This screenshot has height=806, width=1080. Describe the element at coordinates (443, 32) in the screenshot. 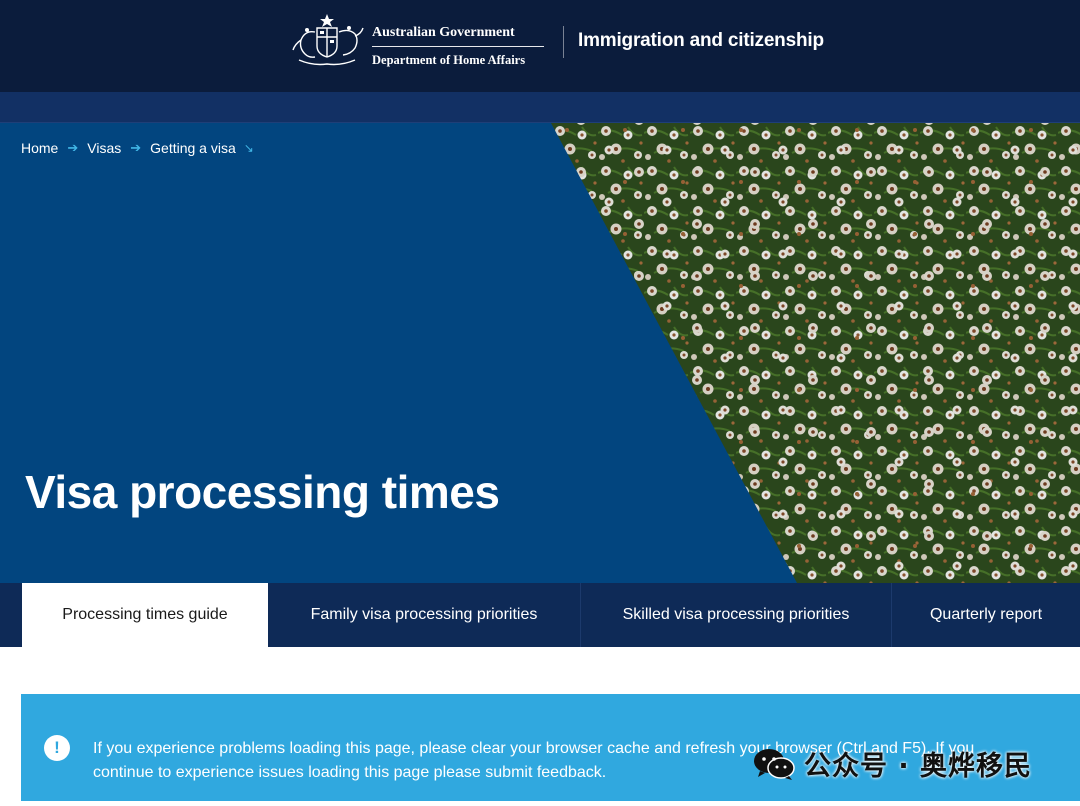

I see `government-name: Australian Government` at that location.